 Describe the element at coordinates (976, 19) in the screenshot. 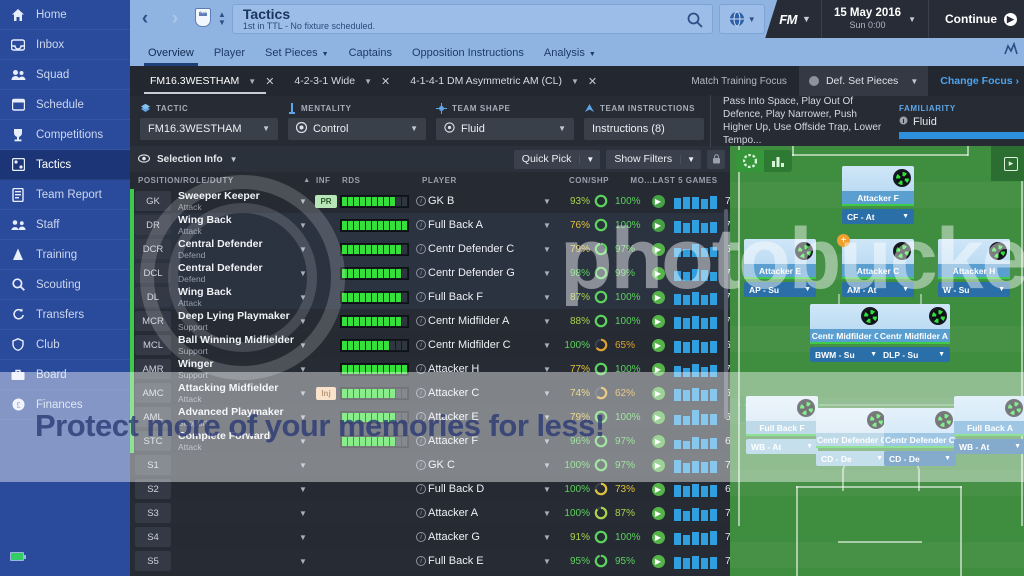

I see `continue-button: Continue ▶` at that location.